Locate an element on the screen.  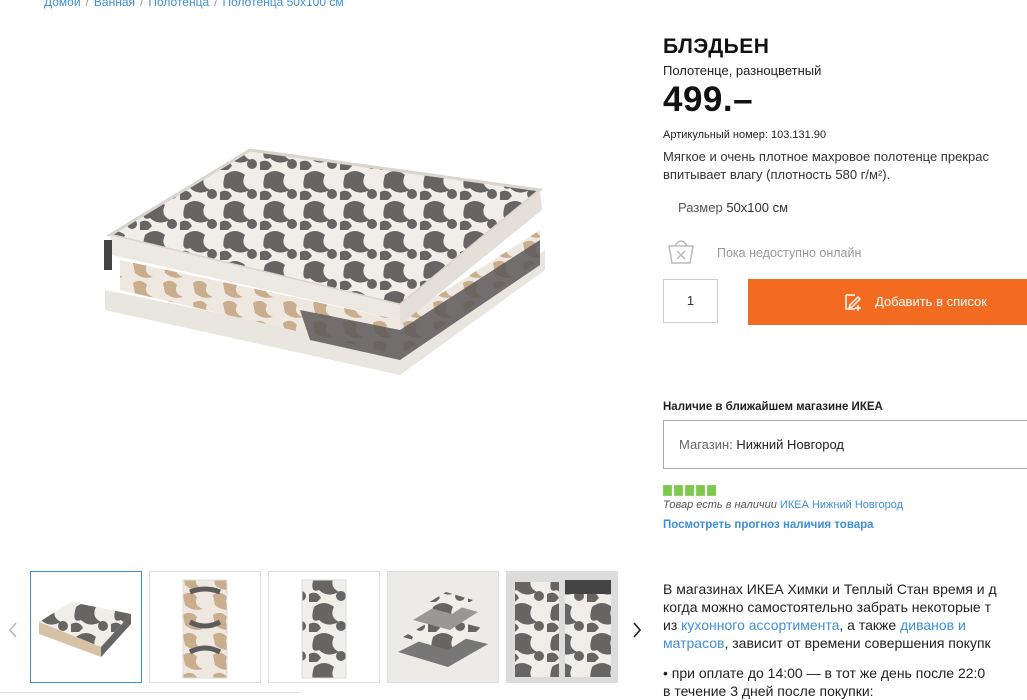
unavailable-cart-icon is located at coordinates (681, 251).